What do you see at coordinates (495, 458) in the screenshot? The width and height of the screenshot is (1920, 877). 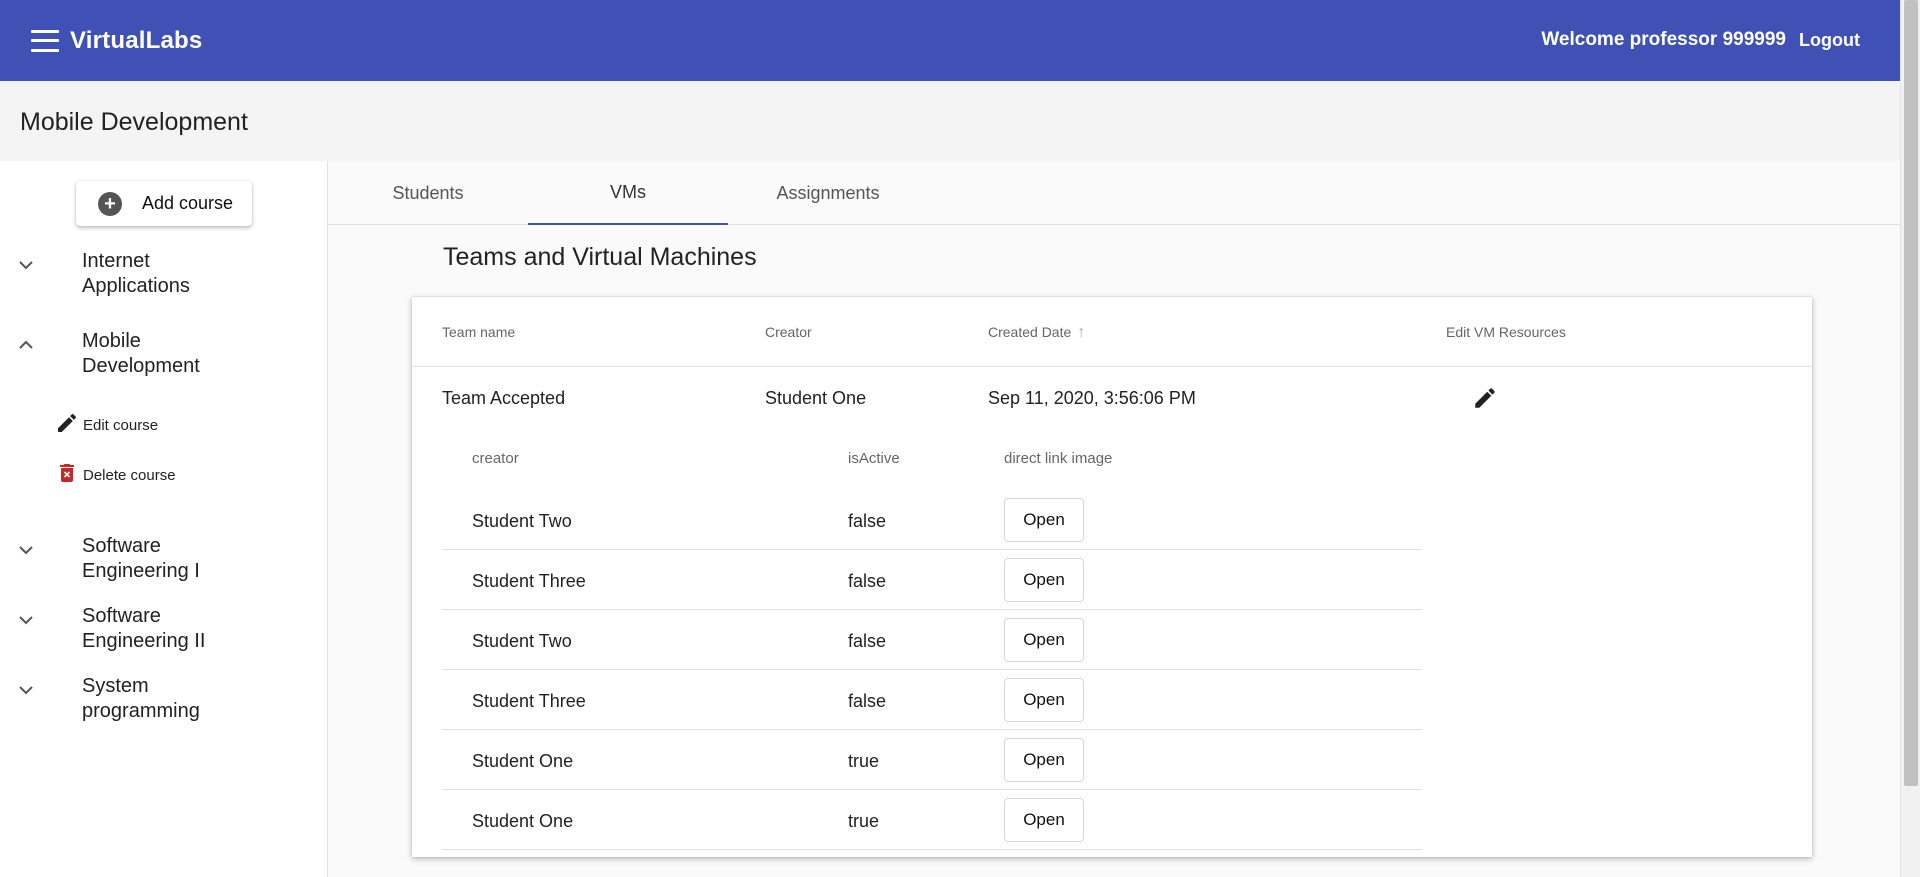 I see `vm-column-header-creator: creator` at bounding box center [495, 458].